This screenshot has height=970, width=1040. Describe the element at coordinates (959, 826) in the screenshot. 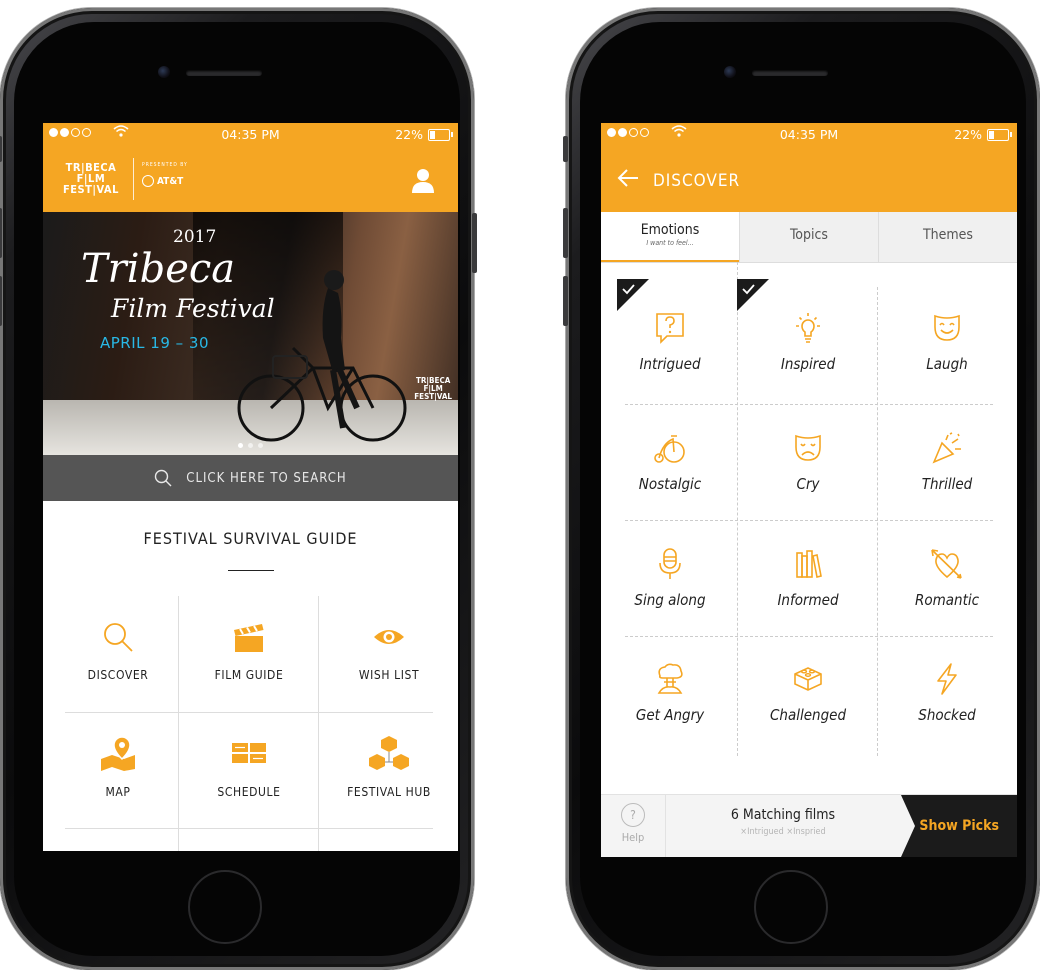

I see `show-picks-button: Show Picks` at that location.